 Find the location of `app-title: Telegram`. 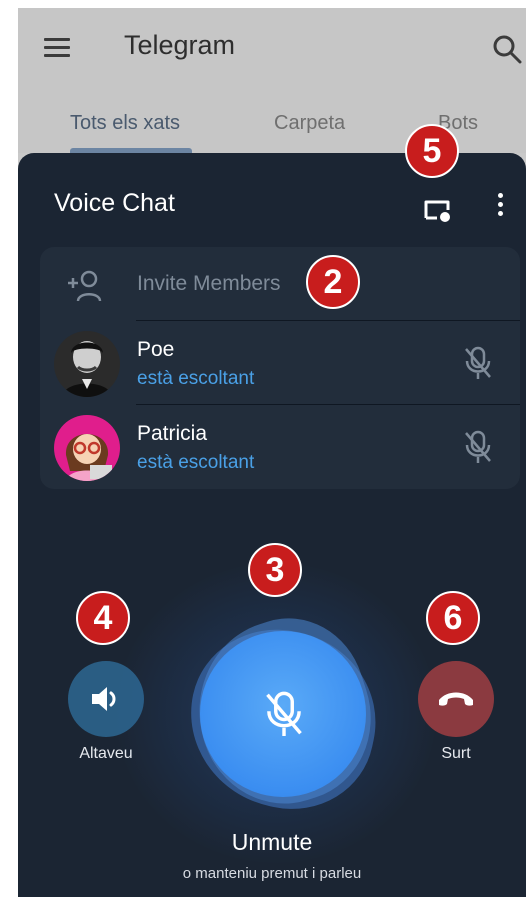

app-title: Telegram is located at coordinates (180, 45).